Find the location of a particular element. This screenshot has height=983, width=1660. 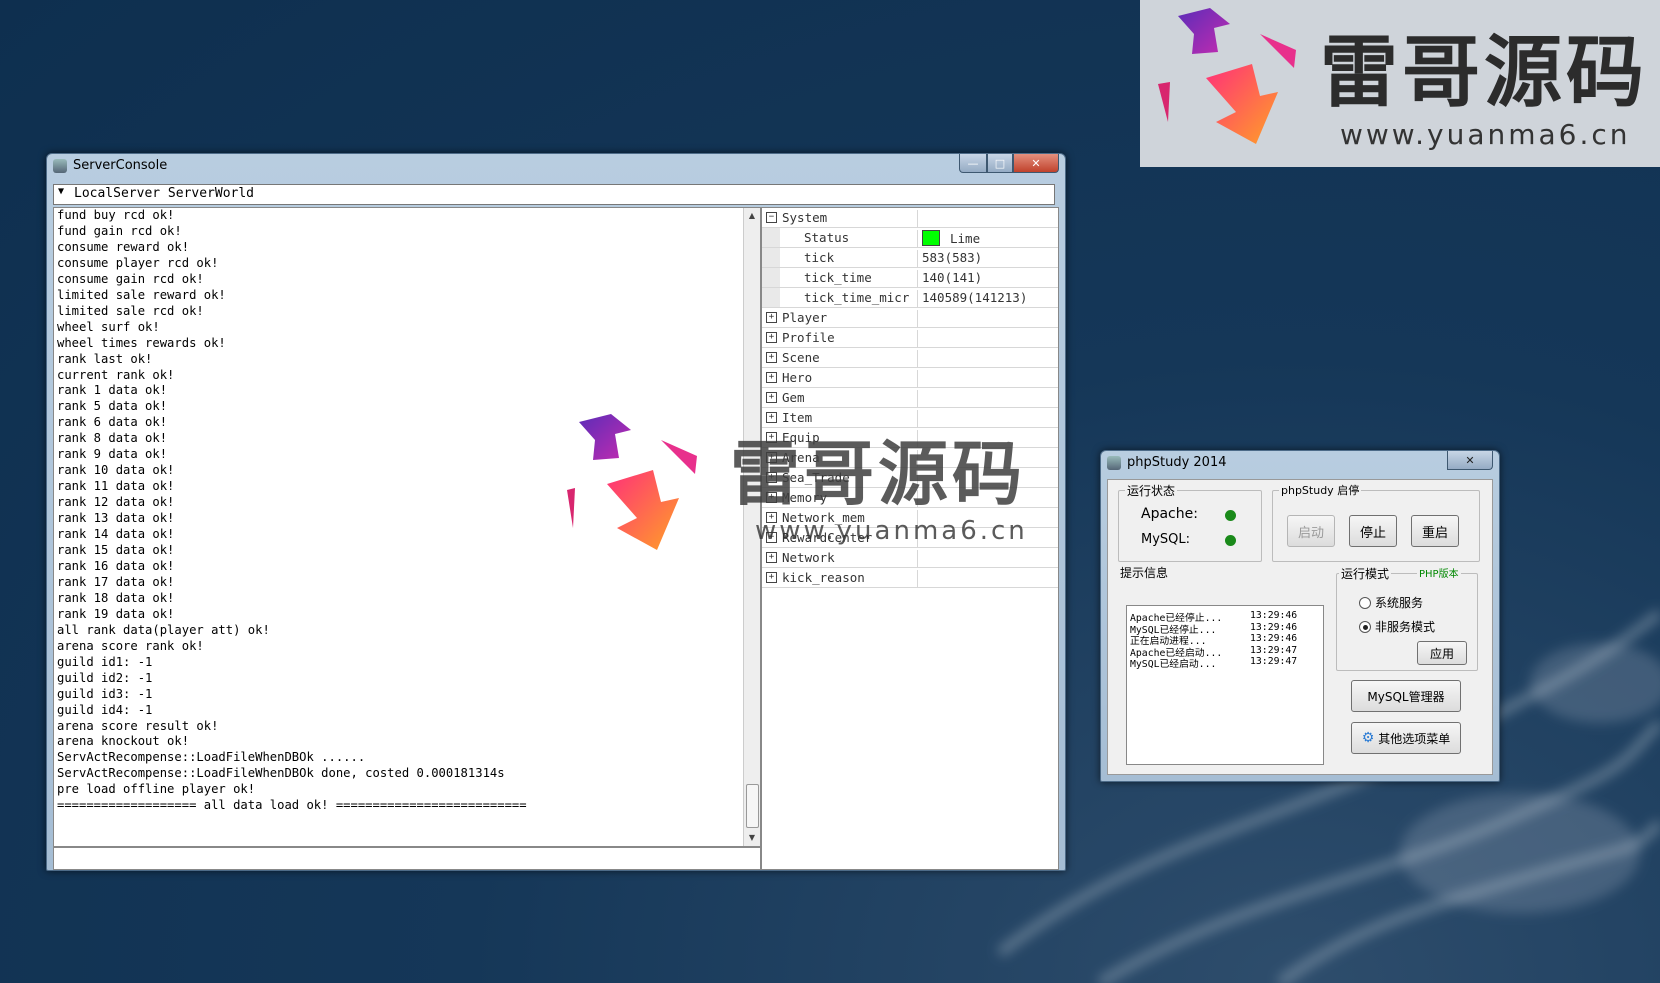

tree-row-value: 583(583) is located at coordinates (987, 258).